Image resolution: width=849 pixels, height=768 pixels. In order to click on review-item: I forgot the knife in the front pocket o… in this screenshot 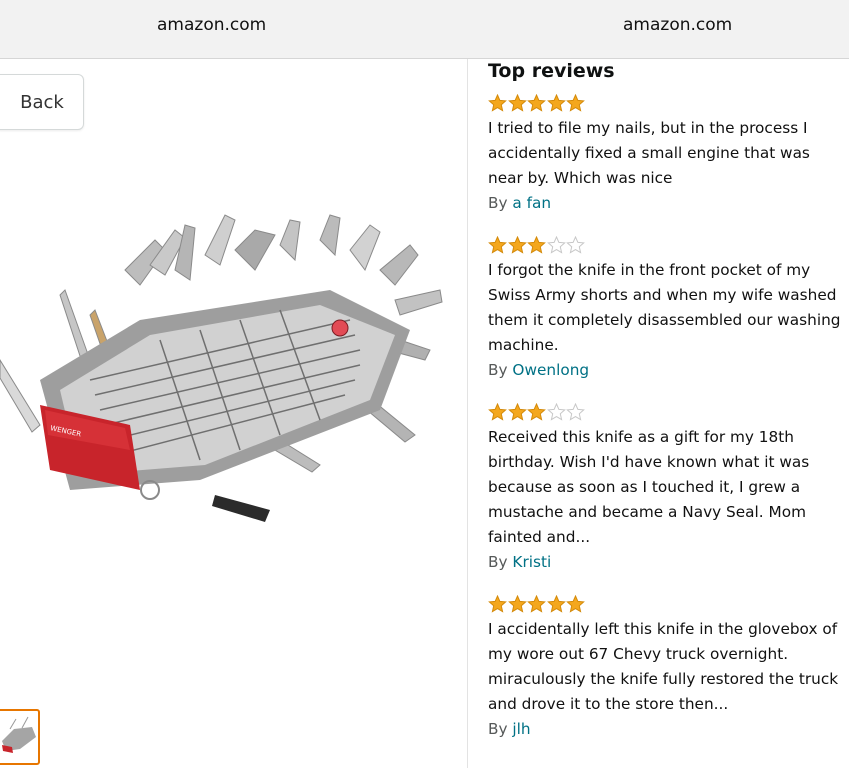, I will do `click(667, 309)`.